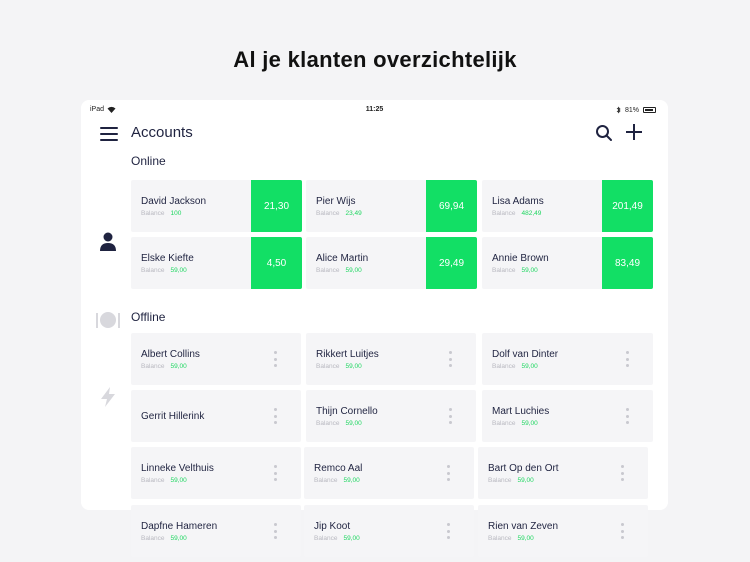 The height and width of the screenshot is (562, 750). What do you see at coordinates (342, 258) in the screenshot?
I see `account-name: Alice Martin` at bounding box center [342, 258].